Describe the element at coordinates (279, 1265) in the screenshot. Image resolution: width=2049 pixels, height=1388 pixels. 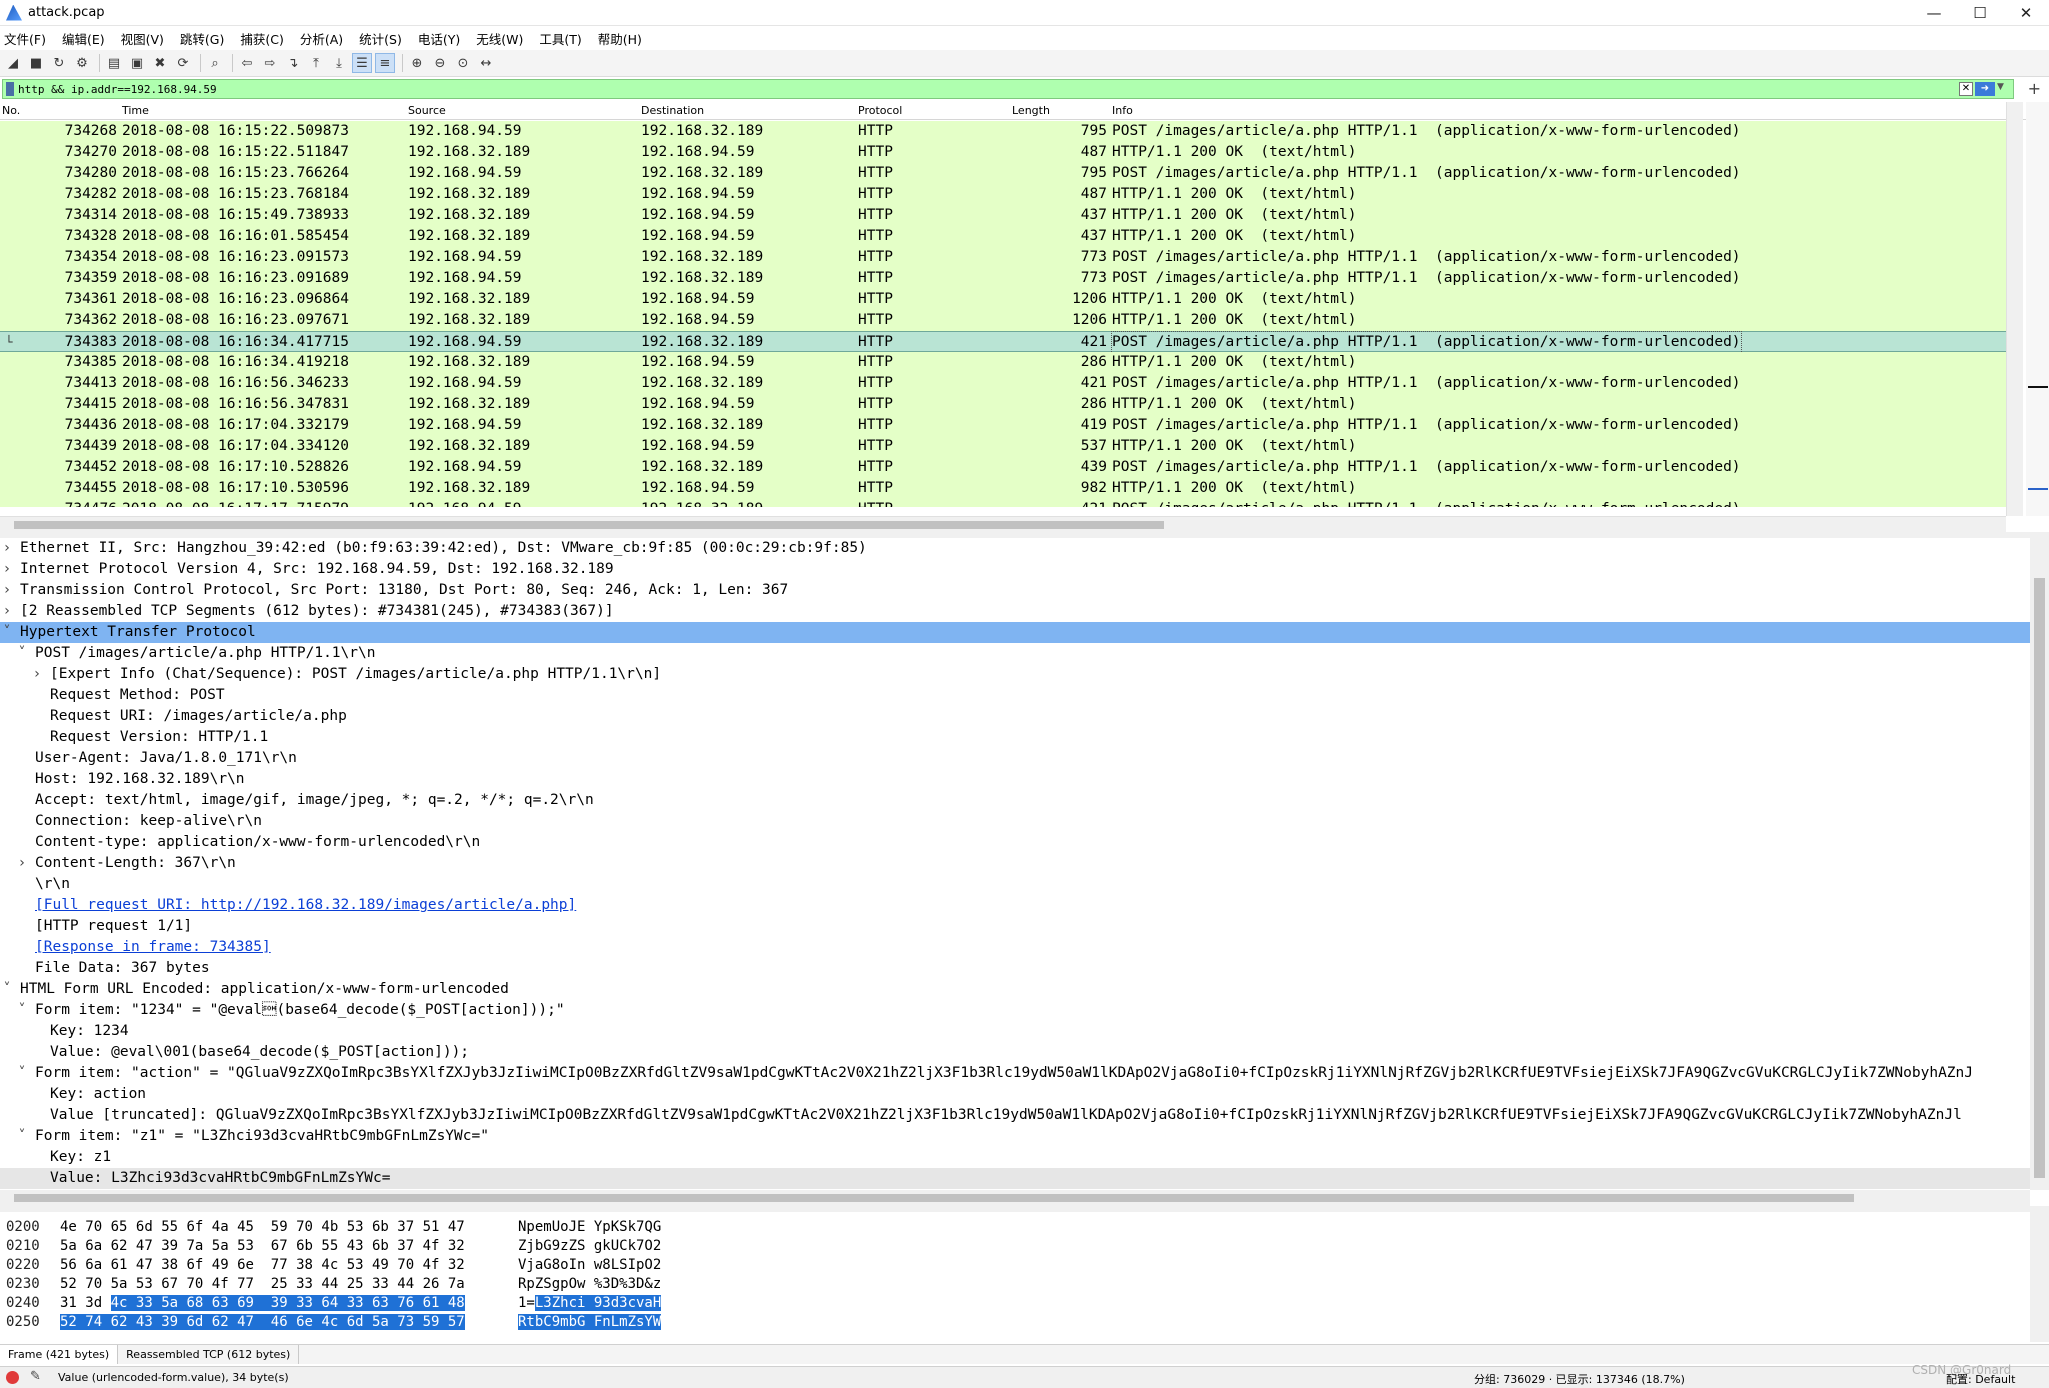
I see `byte-hex-value: 77` at that location.